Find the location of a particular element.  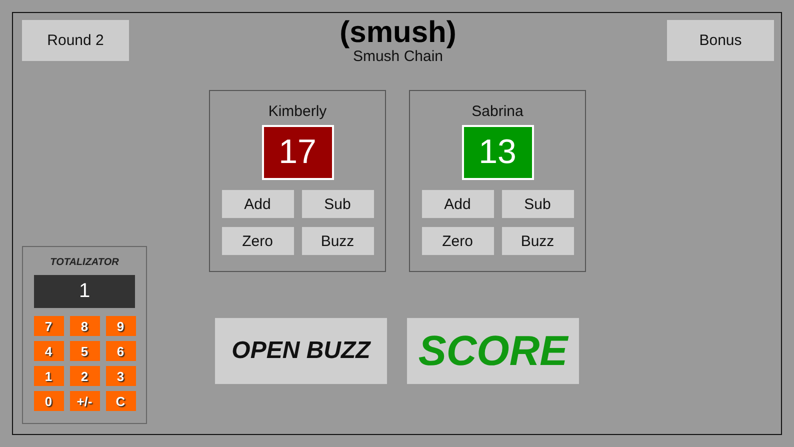

keypad-key: 5 is located at coordinates (85, 351).